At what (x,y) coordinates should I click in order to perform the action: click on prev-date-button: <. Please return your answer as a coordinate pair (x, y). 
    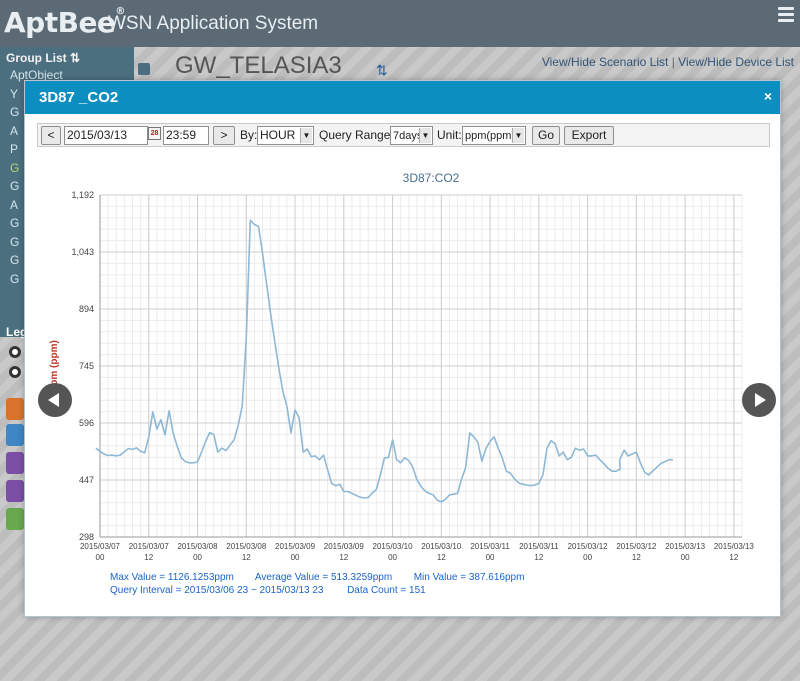
    Looking at the image, I should click on (51, 135).